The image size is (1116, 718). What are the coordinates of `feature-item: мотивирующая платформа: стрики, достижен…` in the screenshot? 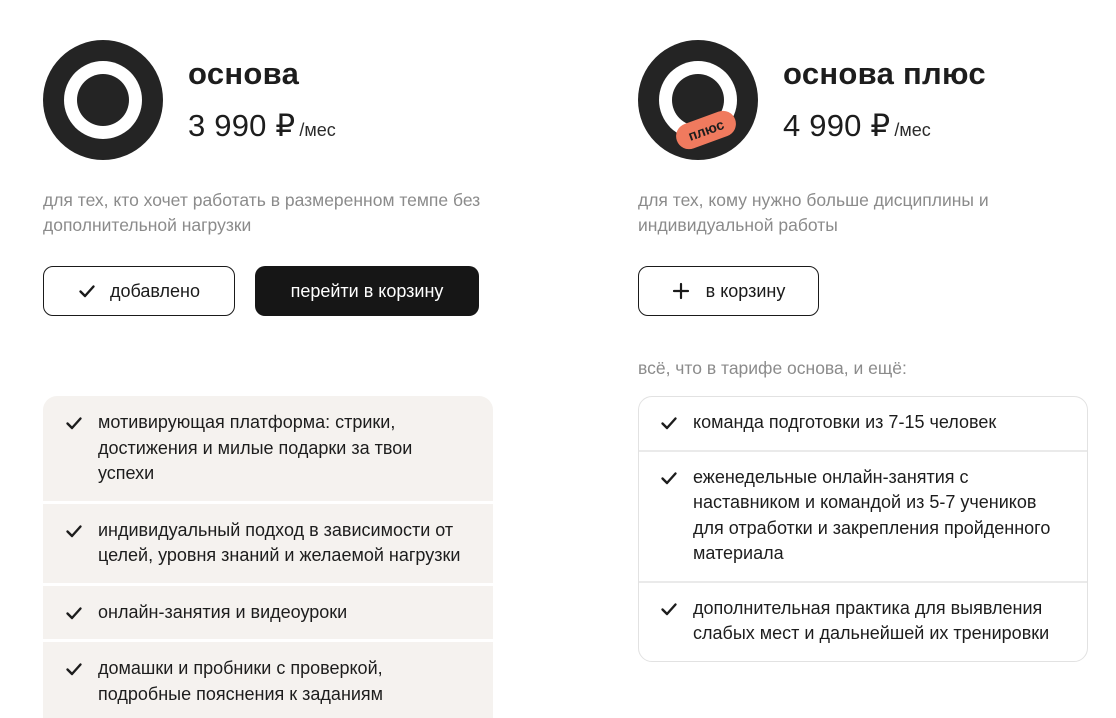 It's located at (268, 448).